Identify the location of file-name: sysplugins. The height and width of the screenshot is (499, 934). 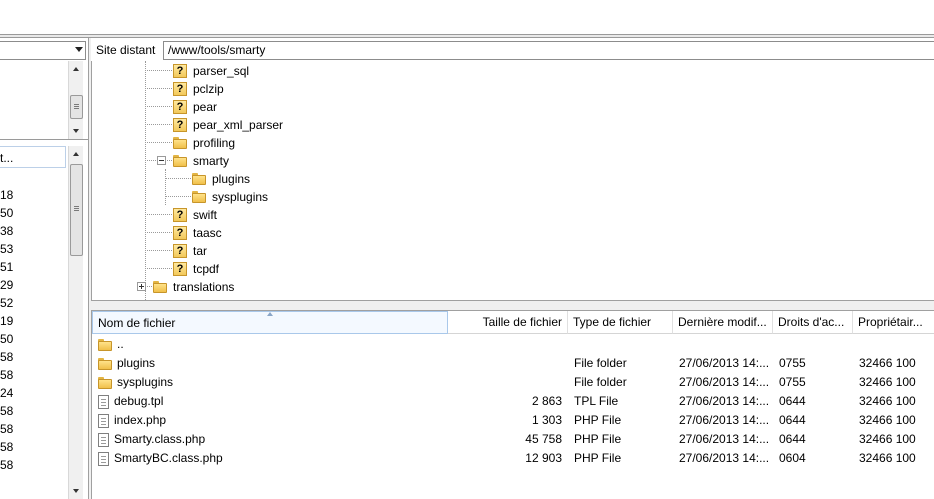
(145, 382).